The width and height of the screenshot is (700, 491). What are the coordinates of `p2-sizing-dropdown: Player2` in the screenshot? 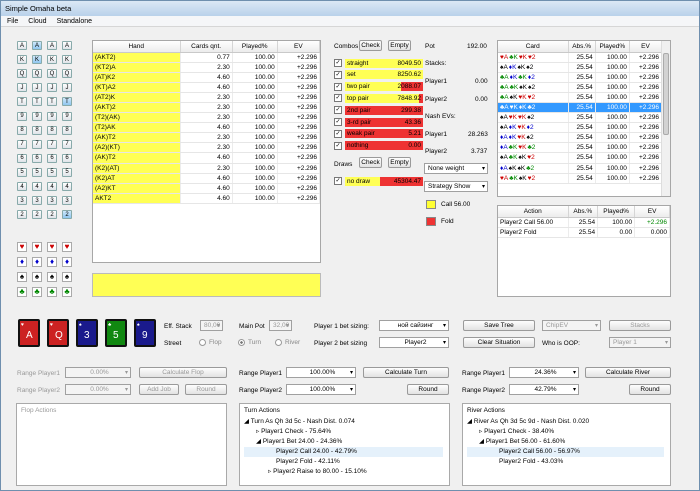 It's located at (414, 342).